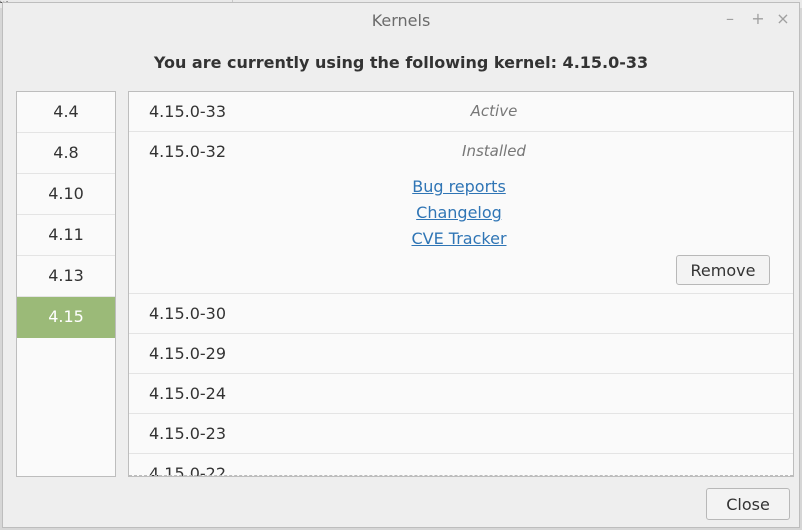 This screenshot has height=530, width=802. I want to click on kernel-links: Bug reports Changelog CVE Tracker, so click(459, 213).